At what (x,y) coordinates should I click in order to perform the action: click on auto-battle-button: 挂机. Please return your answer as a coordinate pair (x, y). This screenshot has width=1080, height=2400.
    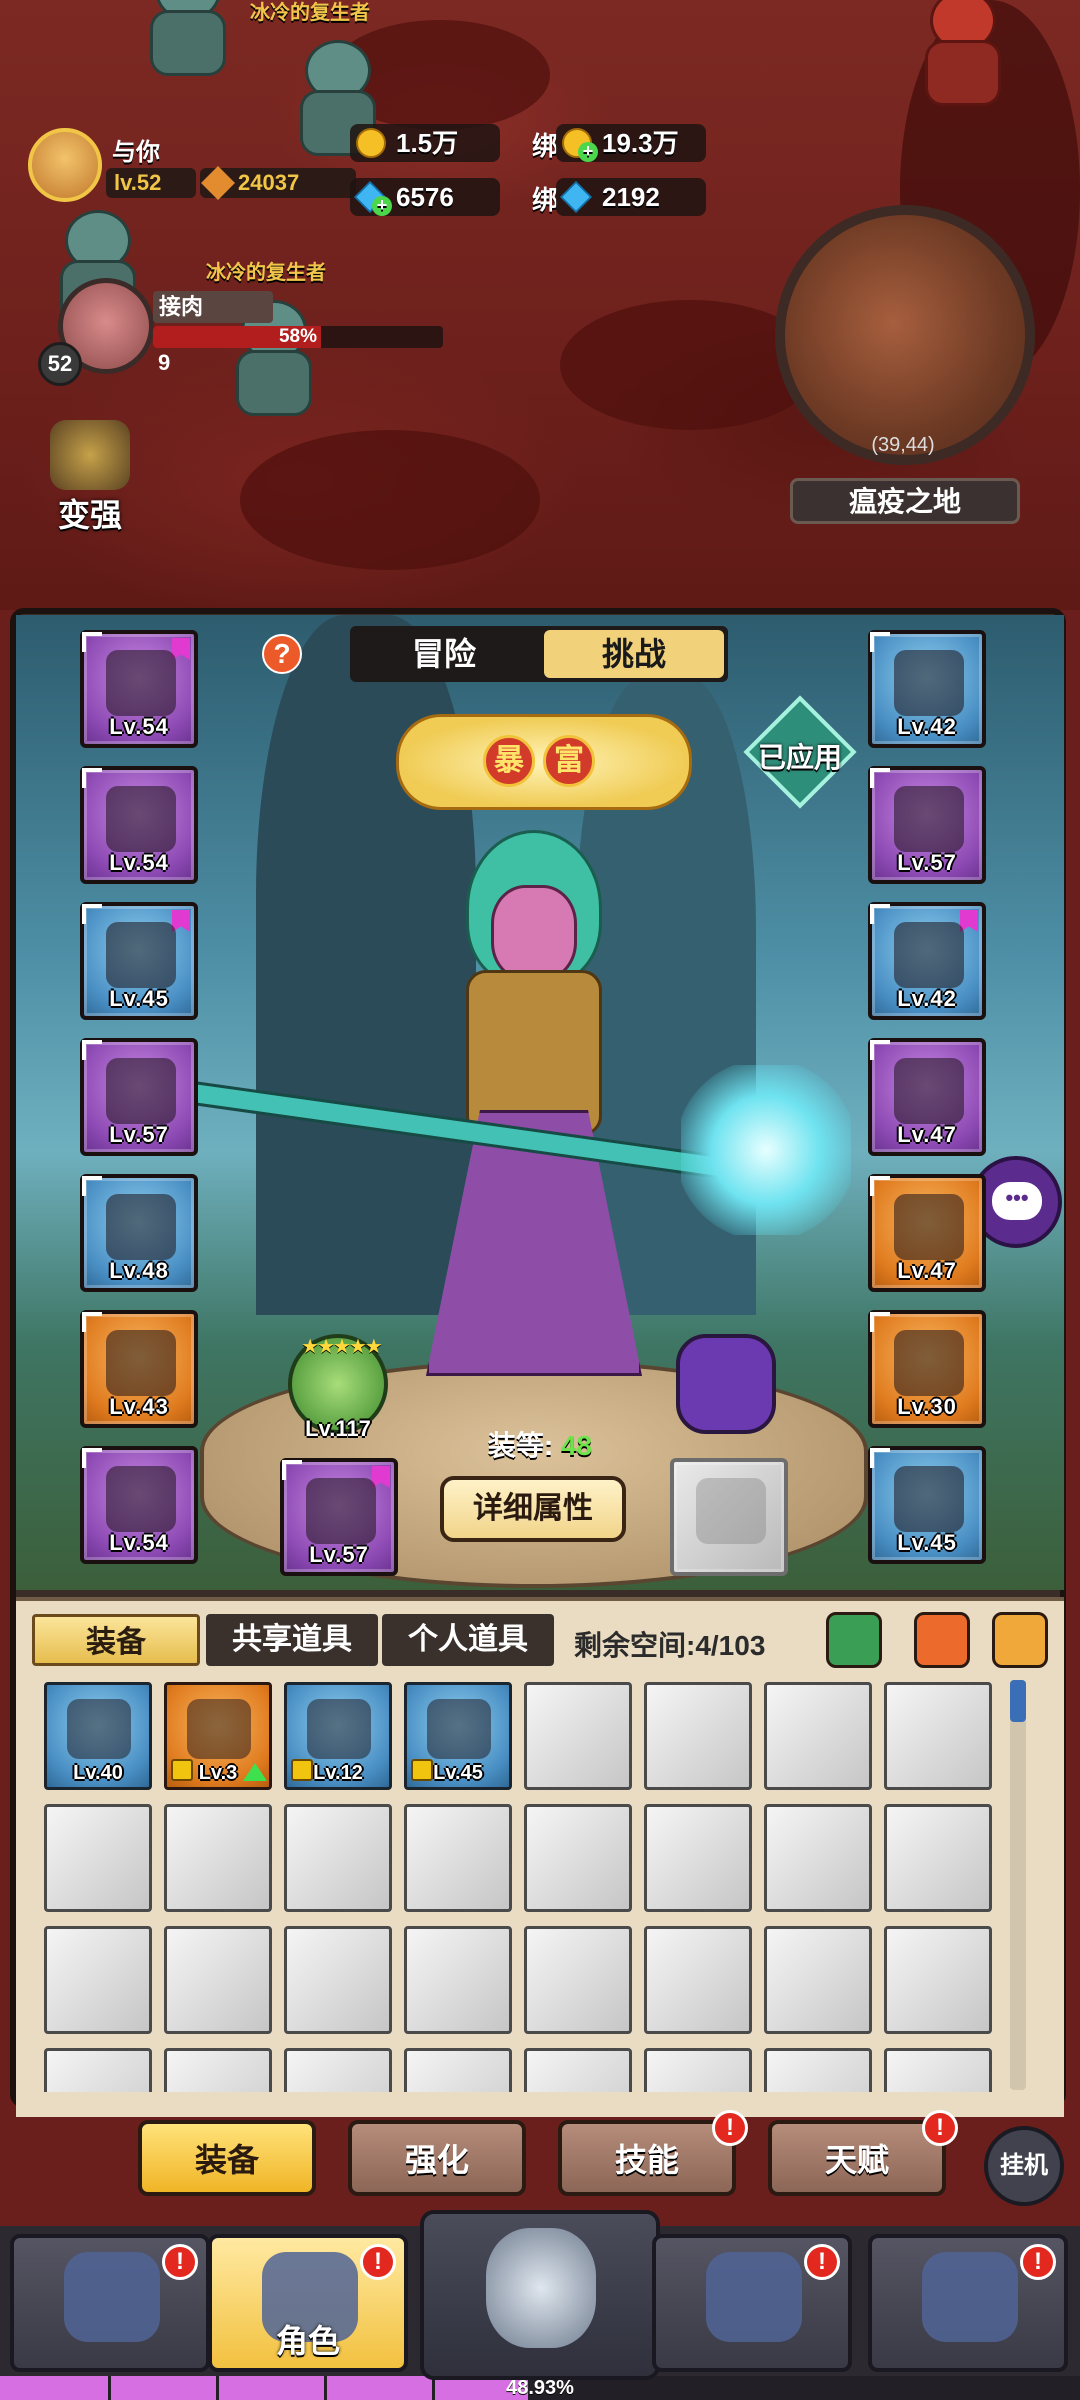
    Looking at the image, I should click on (1024, 2166).